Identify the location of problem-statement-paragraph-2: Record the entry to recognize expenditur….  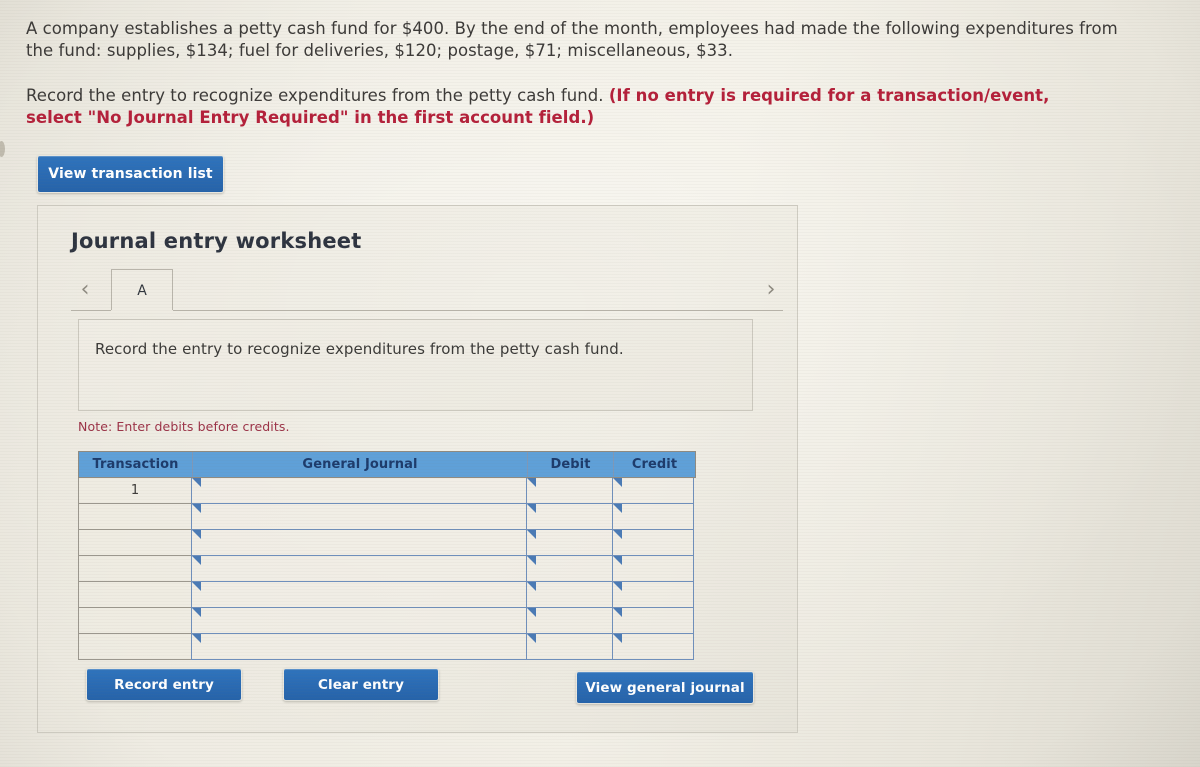
(556, 107).